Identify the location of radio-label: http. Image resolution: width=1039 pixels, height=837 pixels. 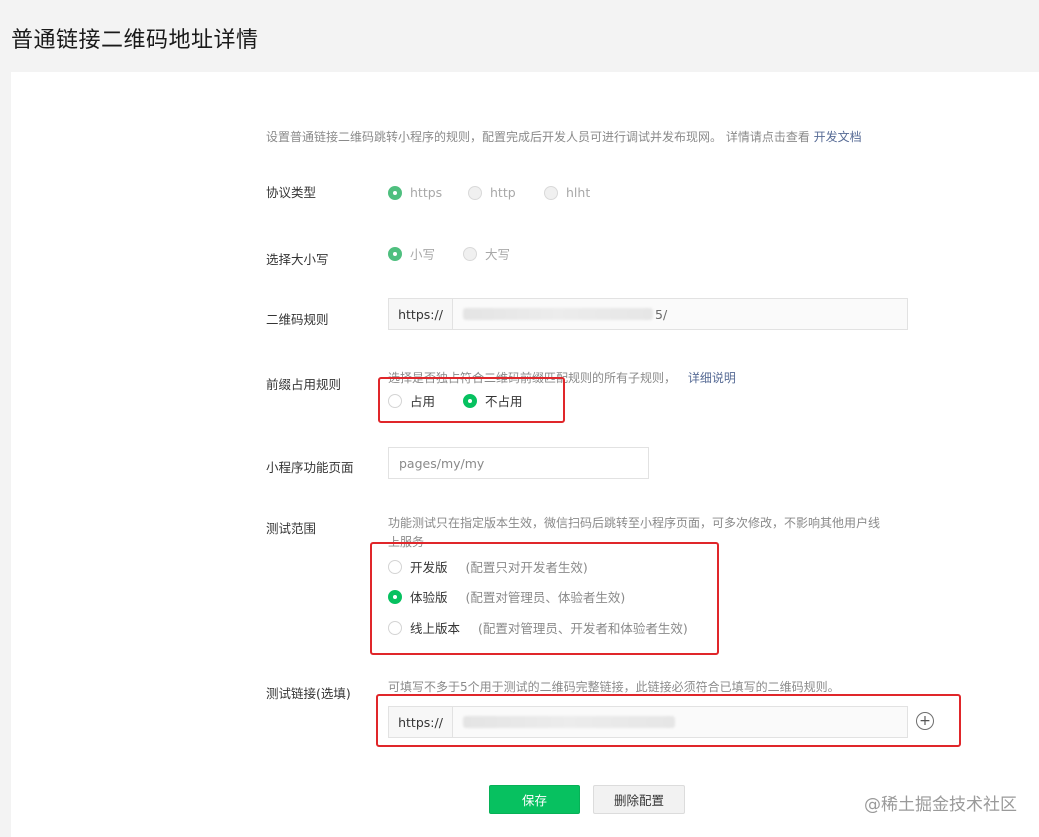
(503, 192).